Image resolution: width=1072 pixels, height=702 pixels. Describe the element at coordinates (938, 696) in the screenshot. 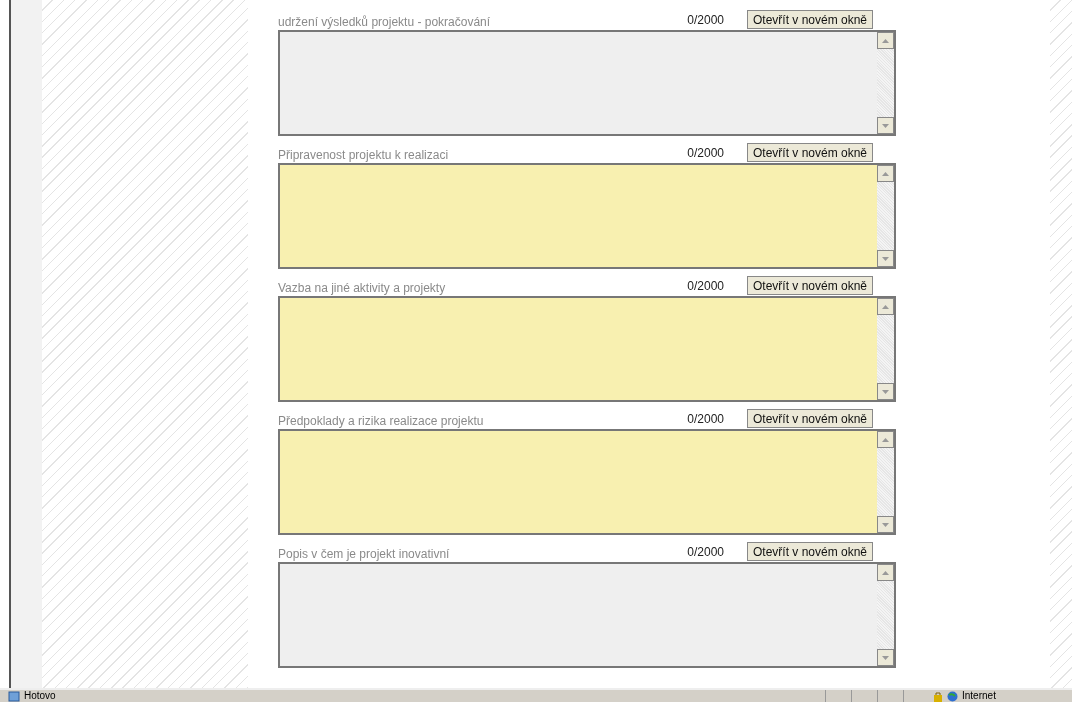

I see `lock-icon` at that location.